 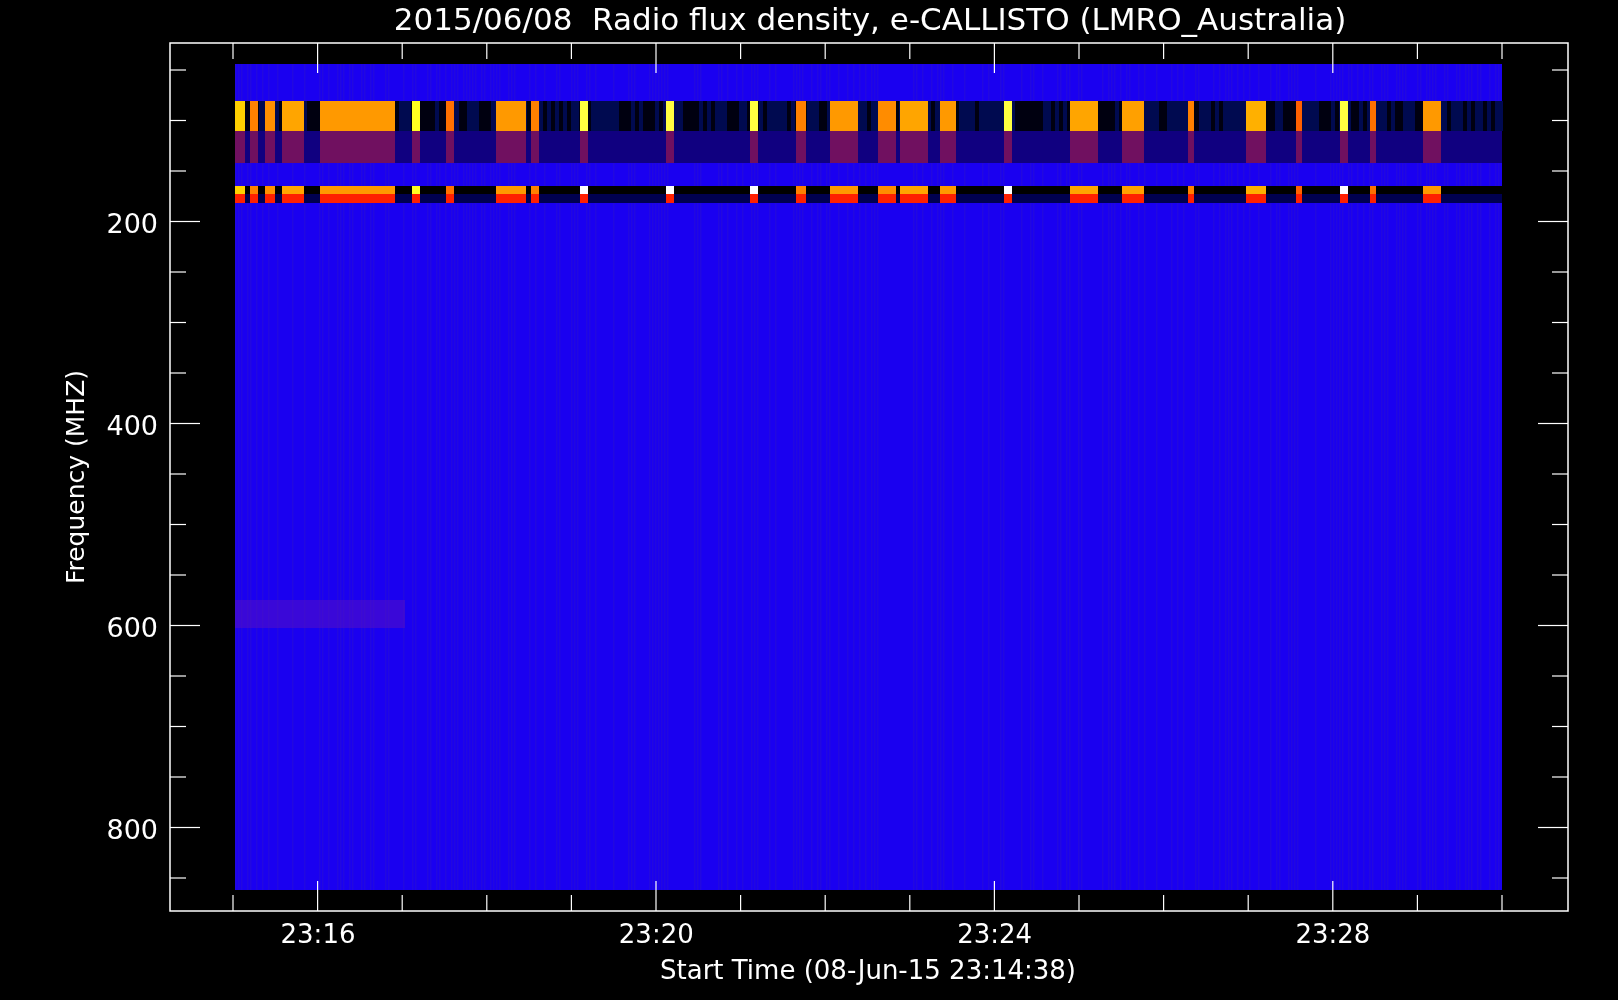 I want to click on y-axis-label: Frequency (MHZ), so click(x=75, y=477).